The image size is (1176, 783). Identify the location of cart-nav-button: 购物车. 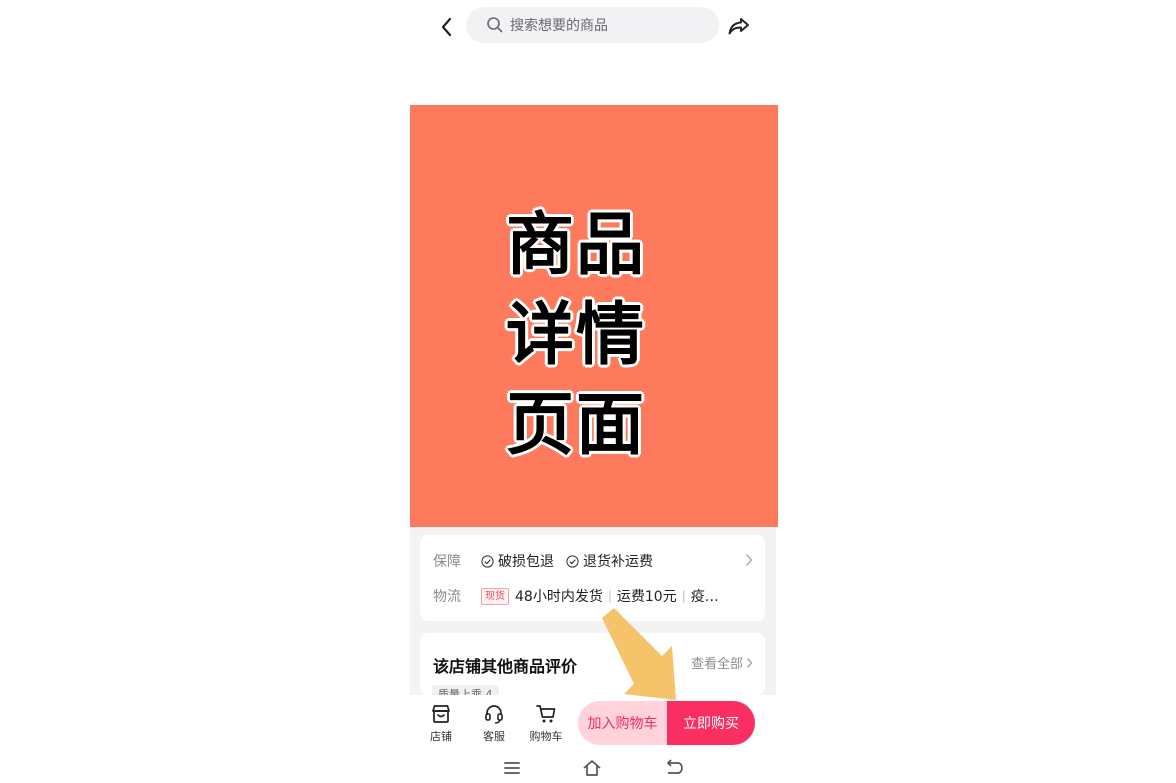
(546, 723).